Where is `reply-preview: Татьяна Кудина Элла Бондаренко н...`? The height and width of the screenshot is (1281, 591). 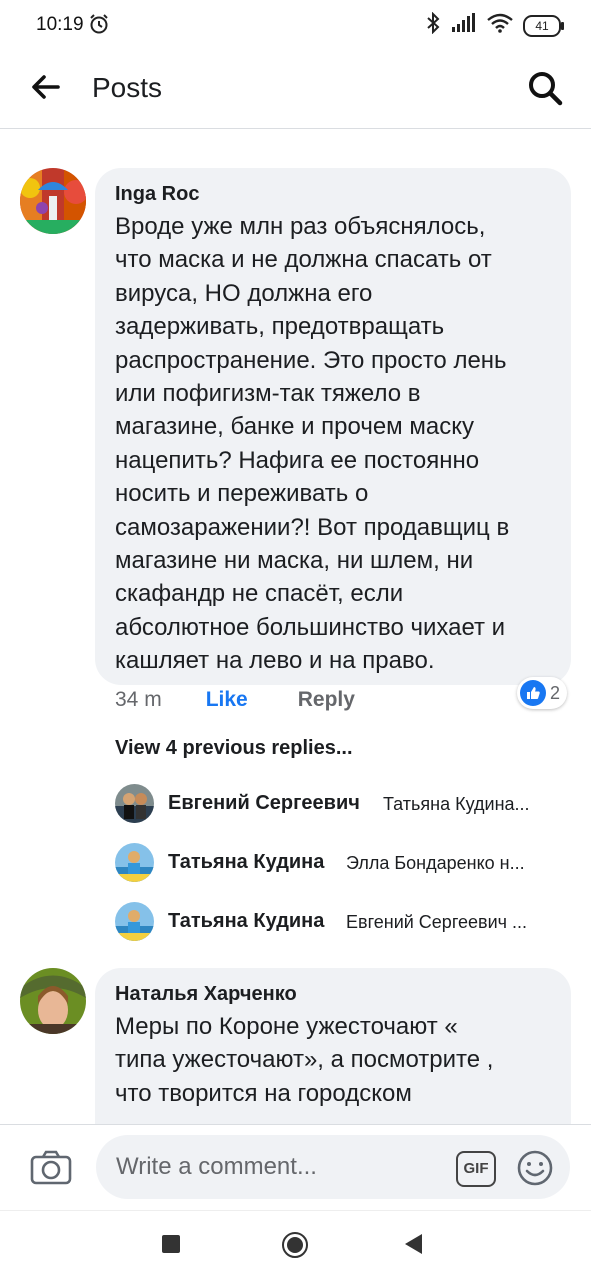 reply-preview: Татьяна Кудина Элла Бондаренко н... is located at coordinates (340, 863).